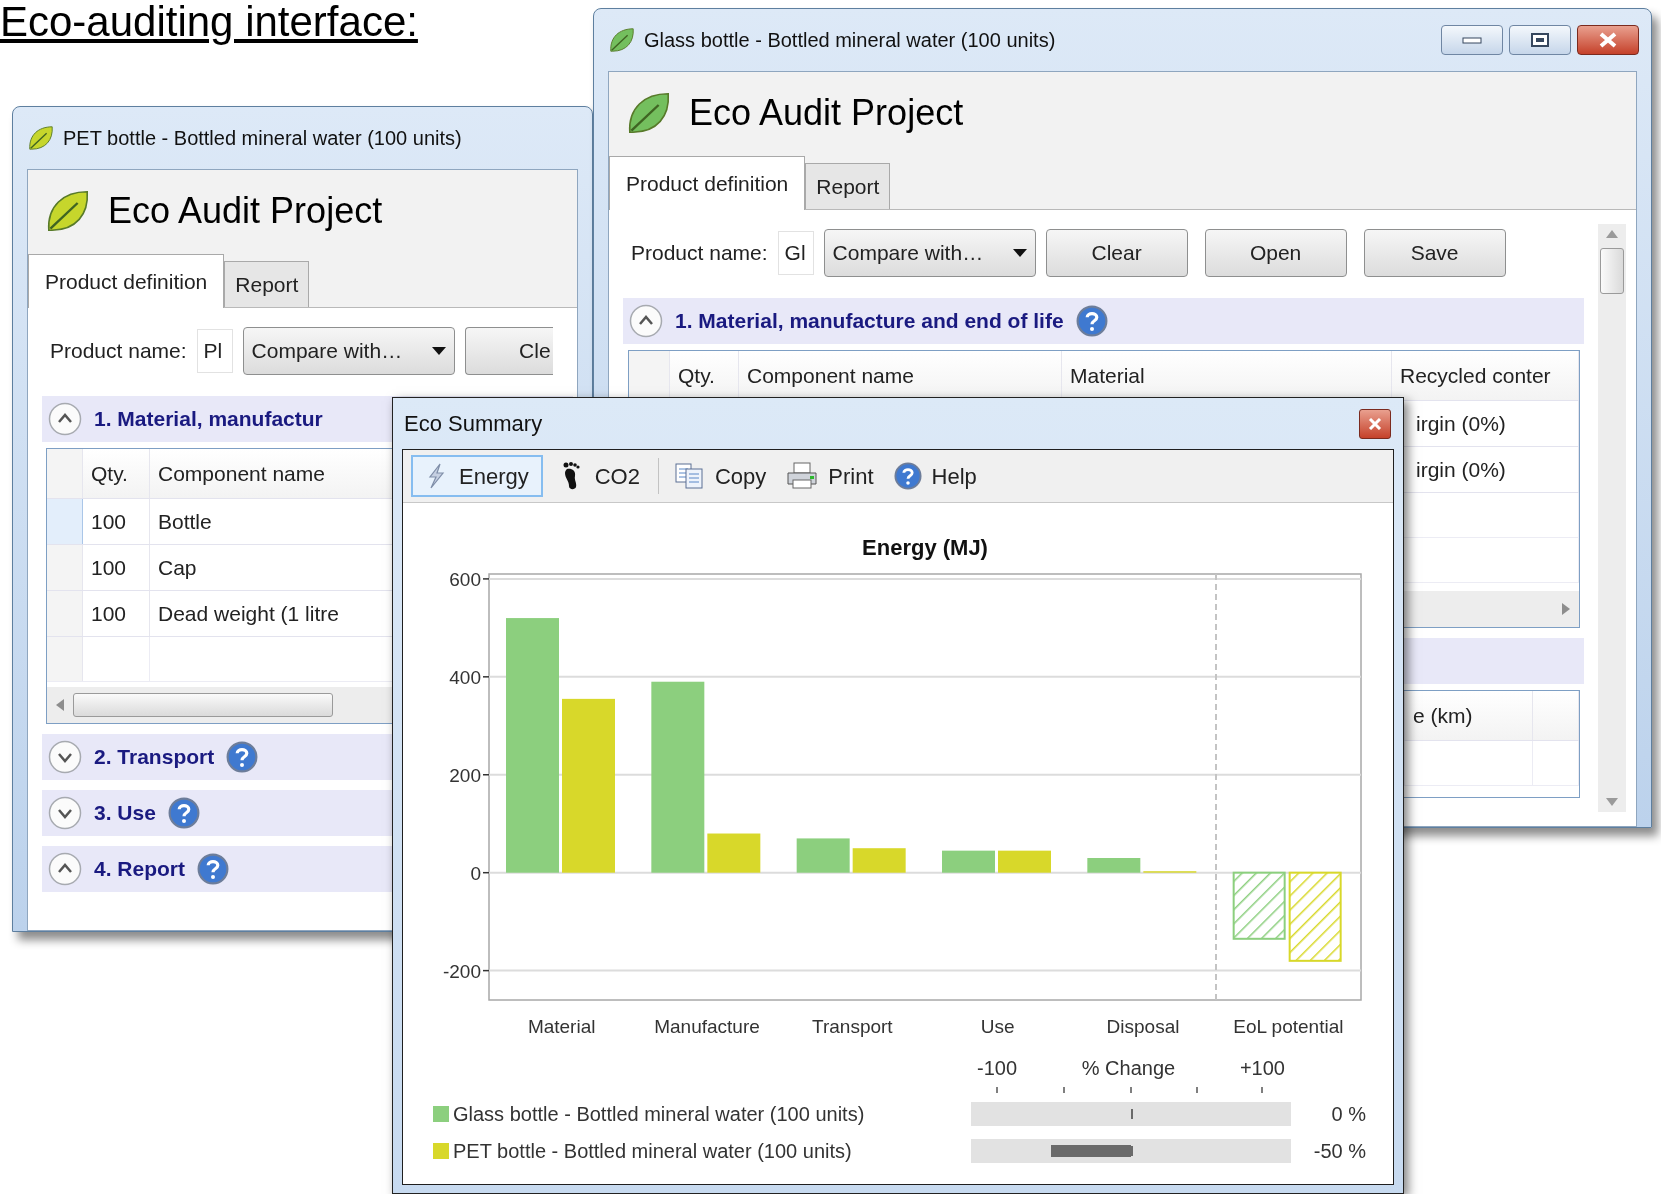 This screenshot has height=1194, width=1661. I want to click on change-value: -50 %, so click(1339, 1151).